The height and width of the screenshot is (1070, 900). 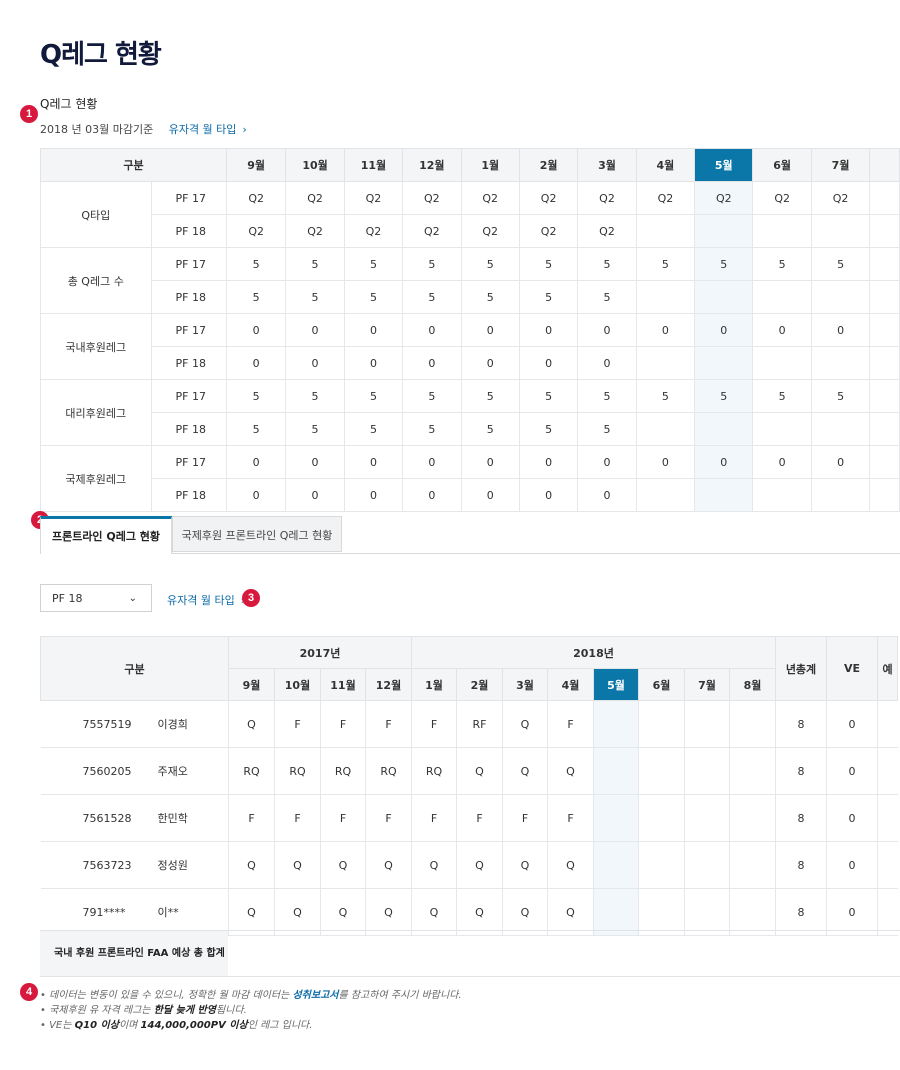 What do you see at coordinates (208, 129) in the screenshot?
I see `qualified-month-type-link: 유자격 월 타입 ›` at bounding box center [208, 129].